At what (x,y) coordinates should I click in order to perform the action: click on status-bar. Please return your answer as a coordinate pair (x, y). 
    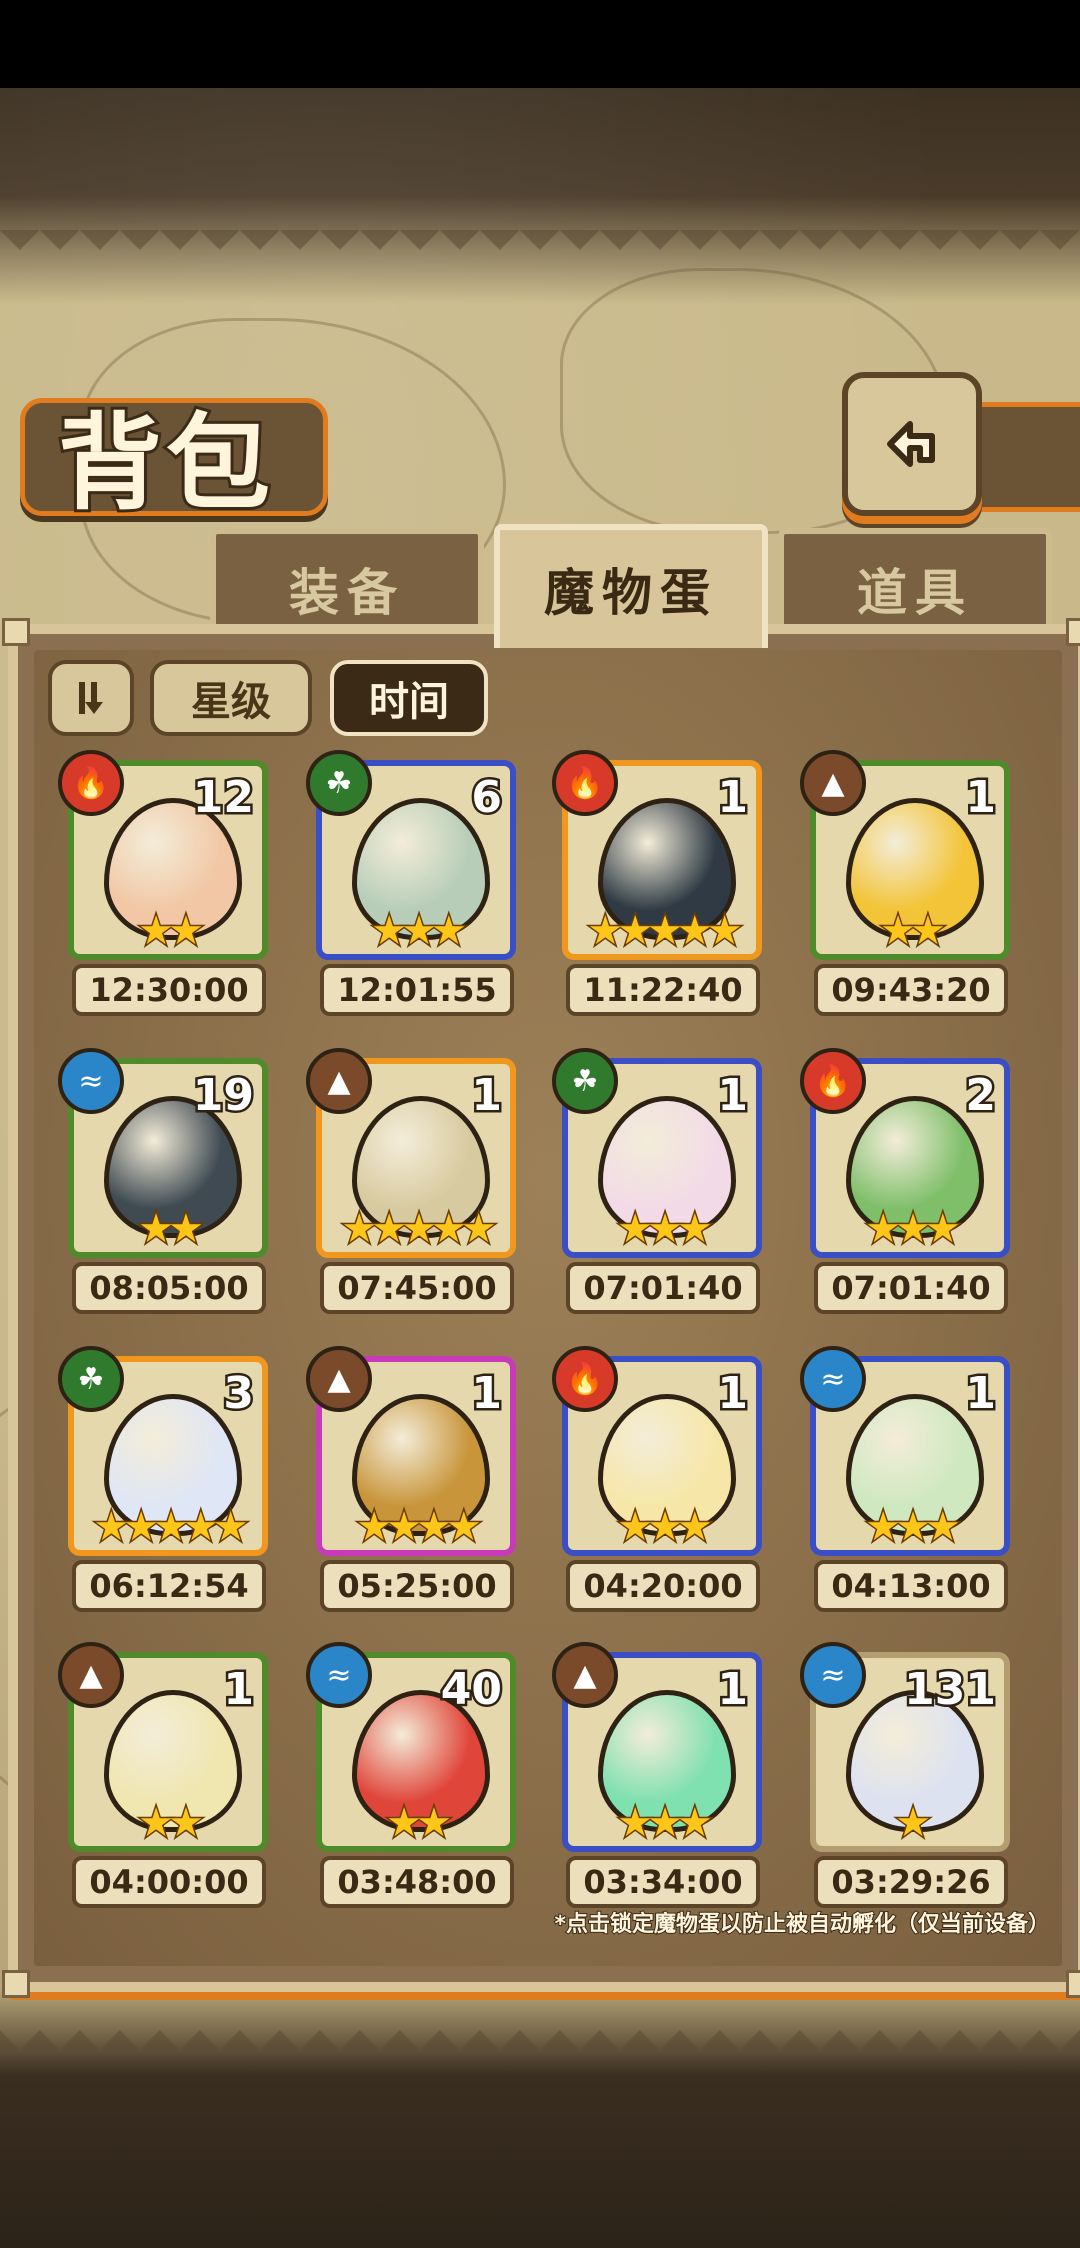
    Looking at the image, I should click on (540, 44).